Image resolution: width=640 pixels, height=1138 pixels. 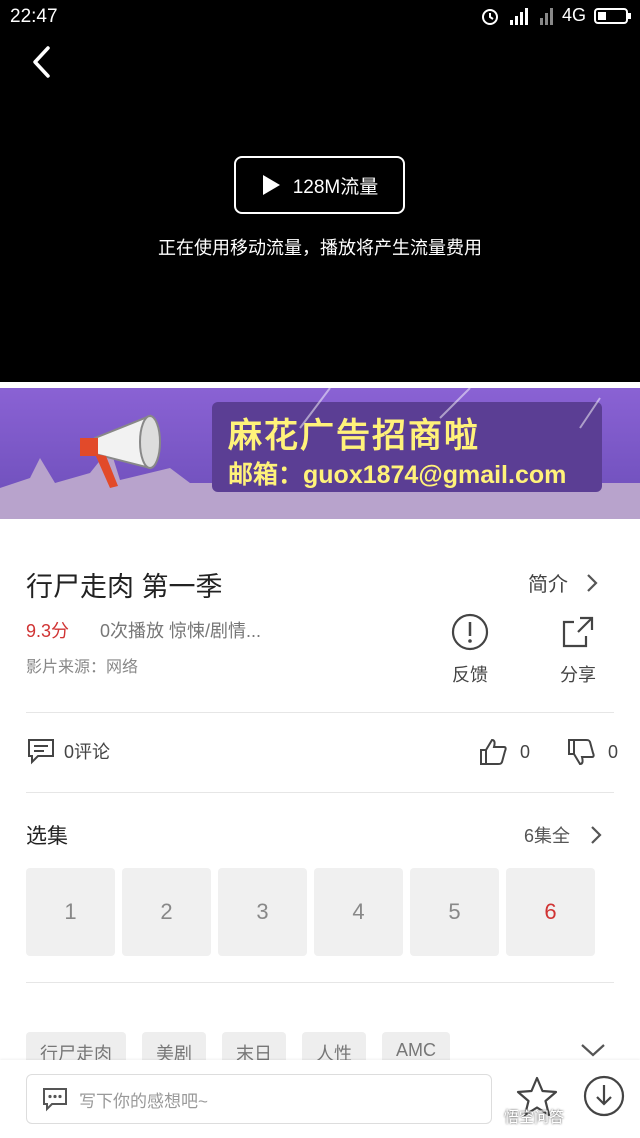 What do you see at coordinates (55, 1100) in the screenshot?
I see `message-icon` at bounding box center [55, 1100].